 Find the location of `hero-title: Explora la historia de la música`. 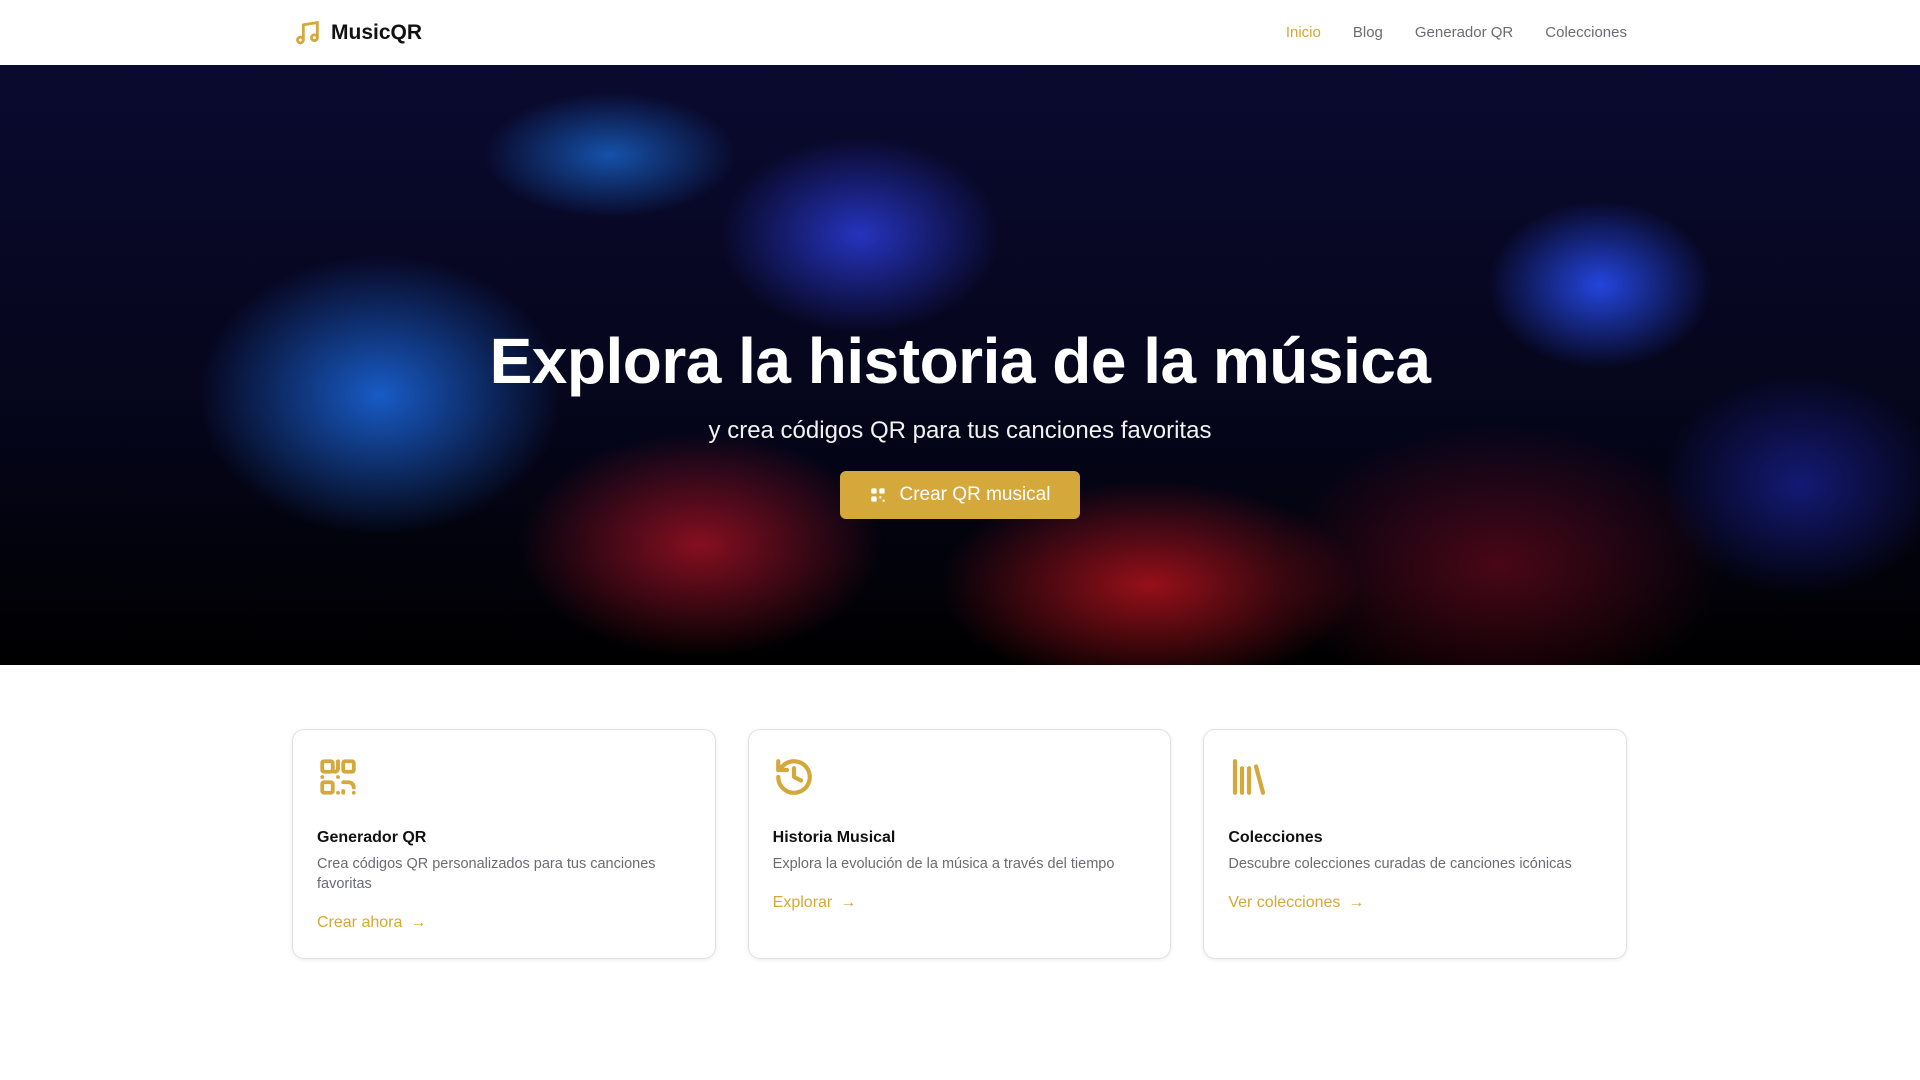

hero-title: Explora la historia de la música is located at coordinates (960, 361).